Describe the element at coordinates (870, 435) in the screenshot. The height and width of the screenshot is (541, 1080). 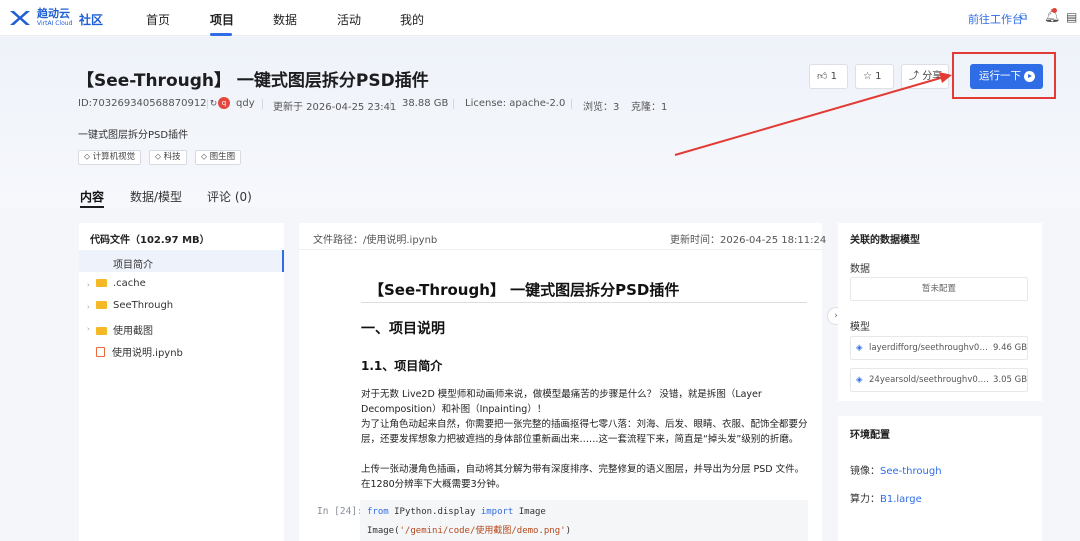
I see `env-title: 环境配置` at that location.